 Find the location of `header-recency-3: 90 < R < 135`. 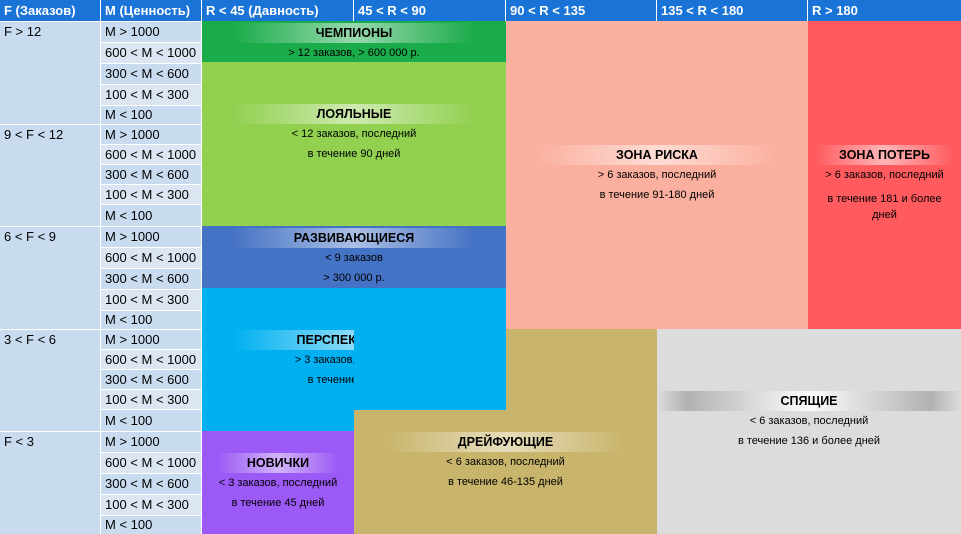

header-recency-3: 90 < R < 135 is located at coordinates (581, 10).